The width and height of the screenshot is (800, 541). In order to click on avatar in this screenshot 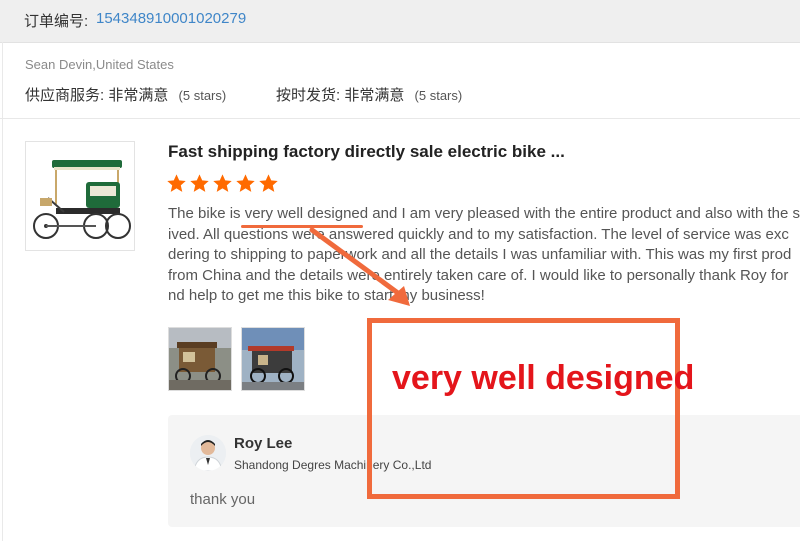, I will do `click(208, 453)`.